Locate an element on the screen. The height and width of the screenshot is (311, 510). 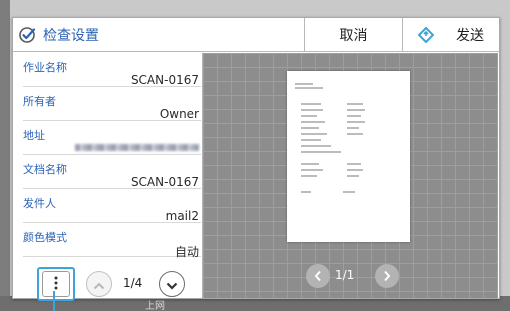
scroll-down-button is located at coordinates (172, 284).